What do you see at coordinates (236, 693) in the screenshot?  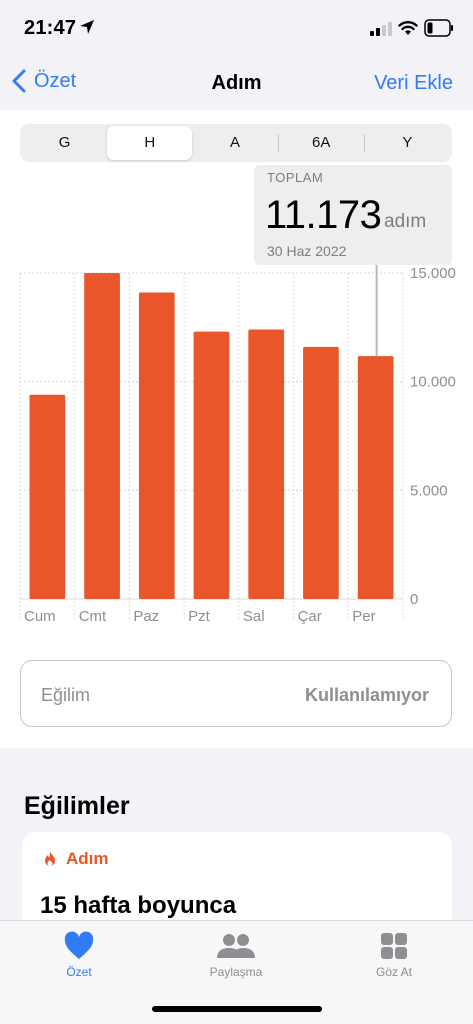 I see `trend-row: Eğilim Kullanılamıyor` at bounding box center [236, 693].